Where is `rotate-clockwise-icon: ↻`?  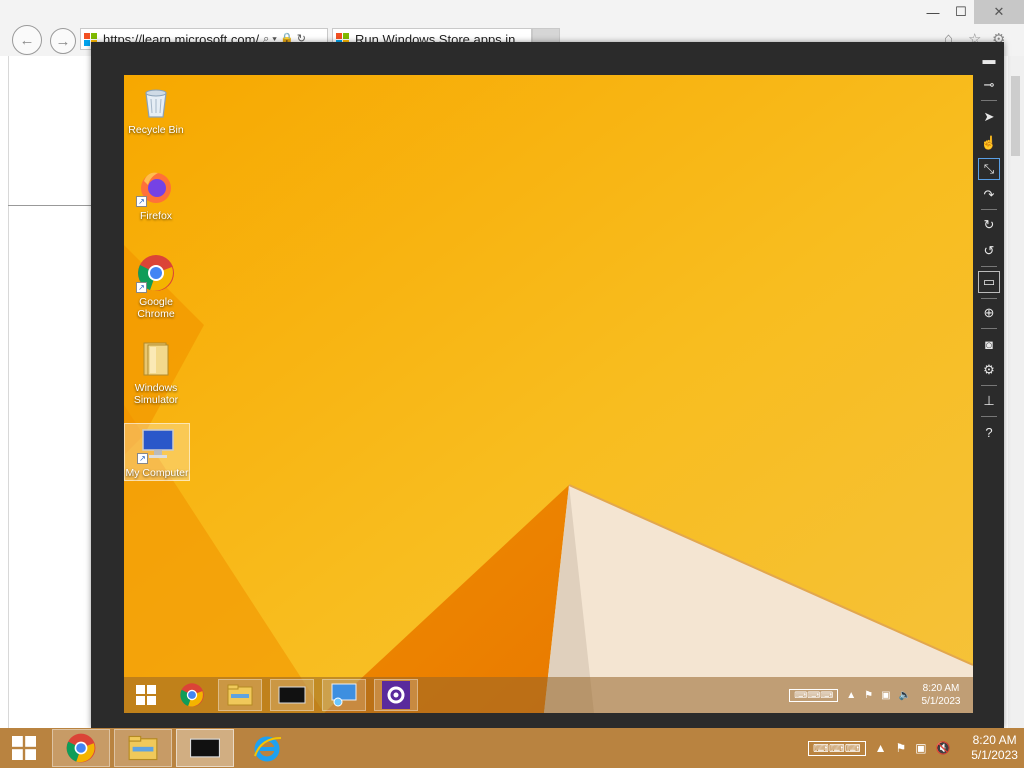
rotate-clockwise-icon: ↻ is located at coordinates (989, 225).